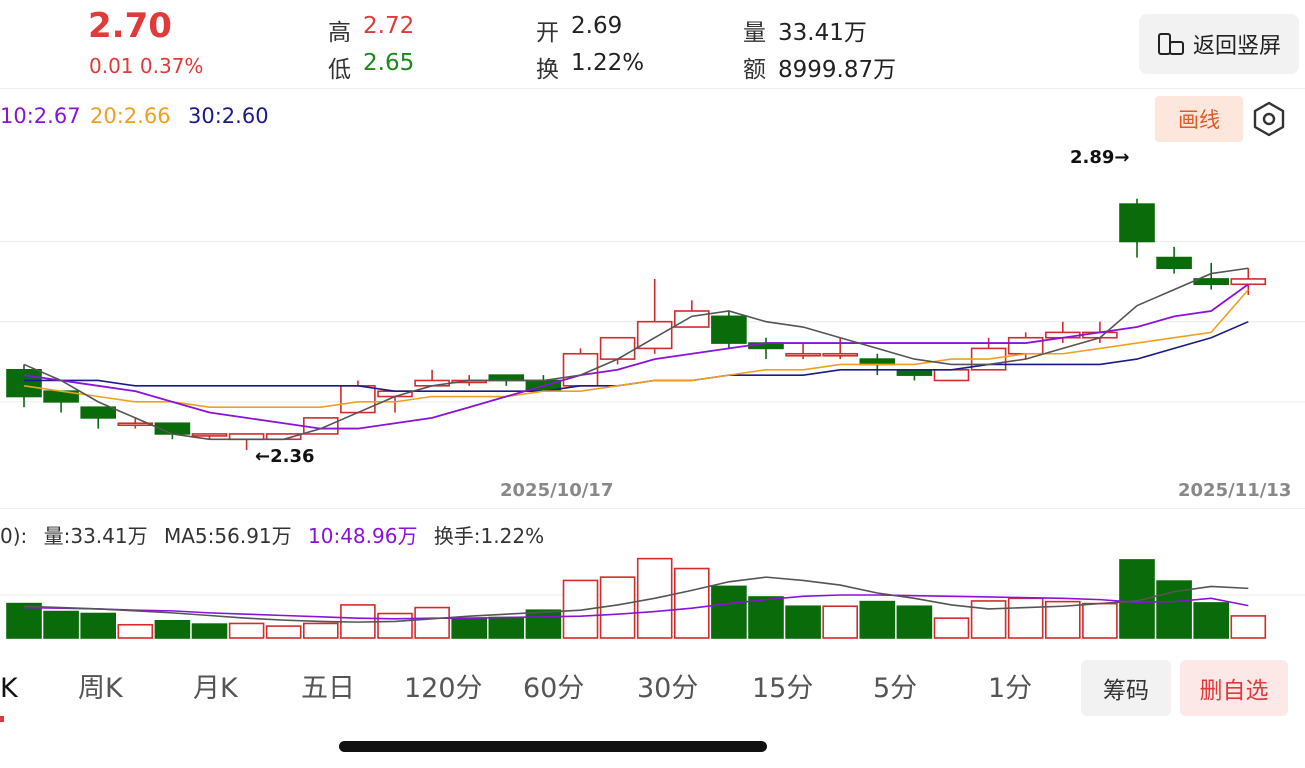 The height and width of the screenshot is (768, 1305). What do you see at coordinates (95, 536) in the screenshot?
I see `volume-legend-volume: 量:33.41万` at bounding box center [95, 536].